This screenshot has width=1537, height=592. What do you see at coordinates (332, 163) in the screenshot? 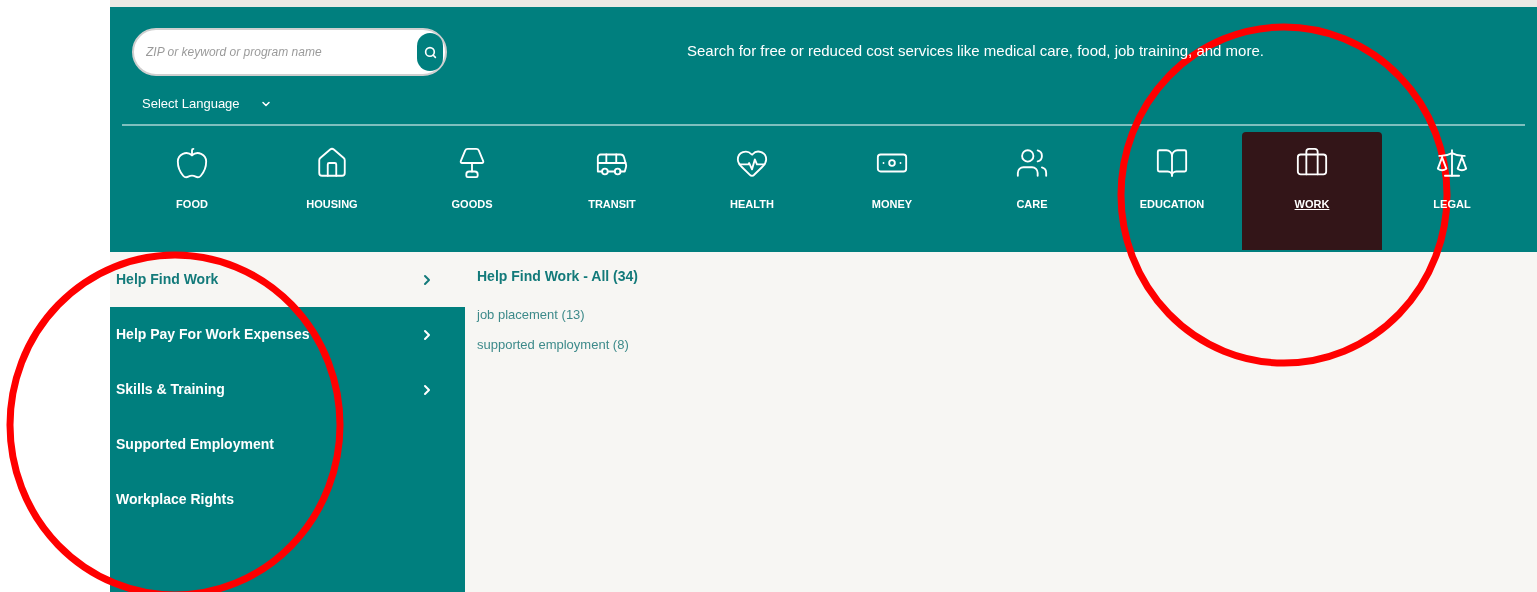
I see `house-icon` at bounding box center [332, 163].